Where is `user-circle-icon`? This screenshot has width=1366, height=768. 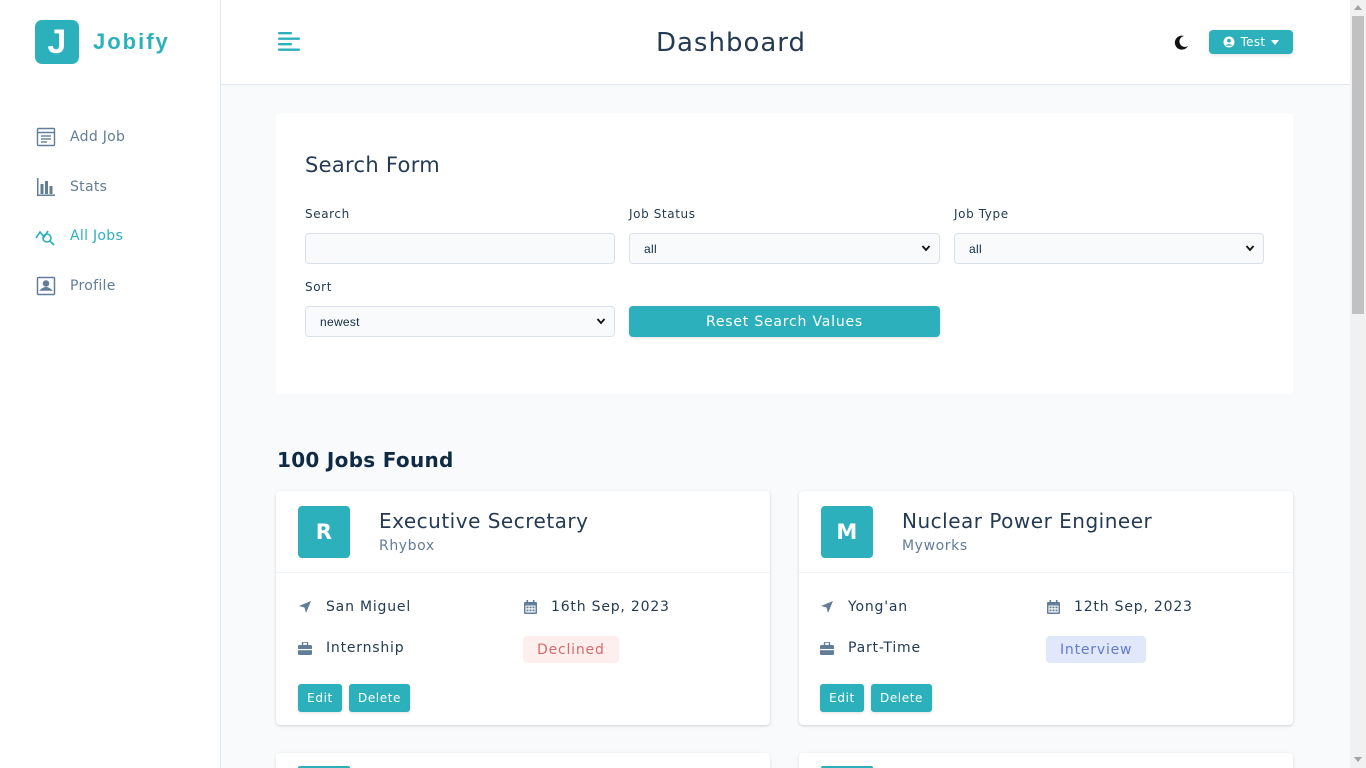 user-circle-icon is located at coordinates (1229, 42).